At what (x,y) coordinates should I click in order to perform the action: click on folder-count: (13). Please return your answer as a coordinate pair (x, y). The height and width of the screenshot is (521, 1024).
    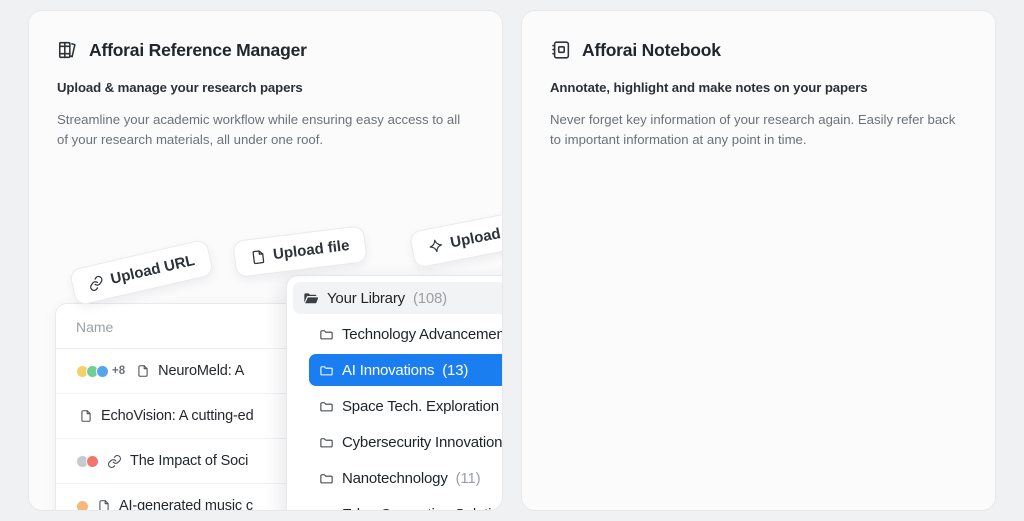
    Looking at the image, I should click on (455, 370).